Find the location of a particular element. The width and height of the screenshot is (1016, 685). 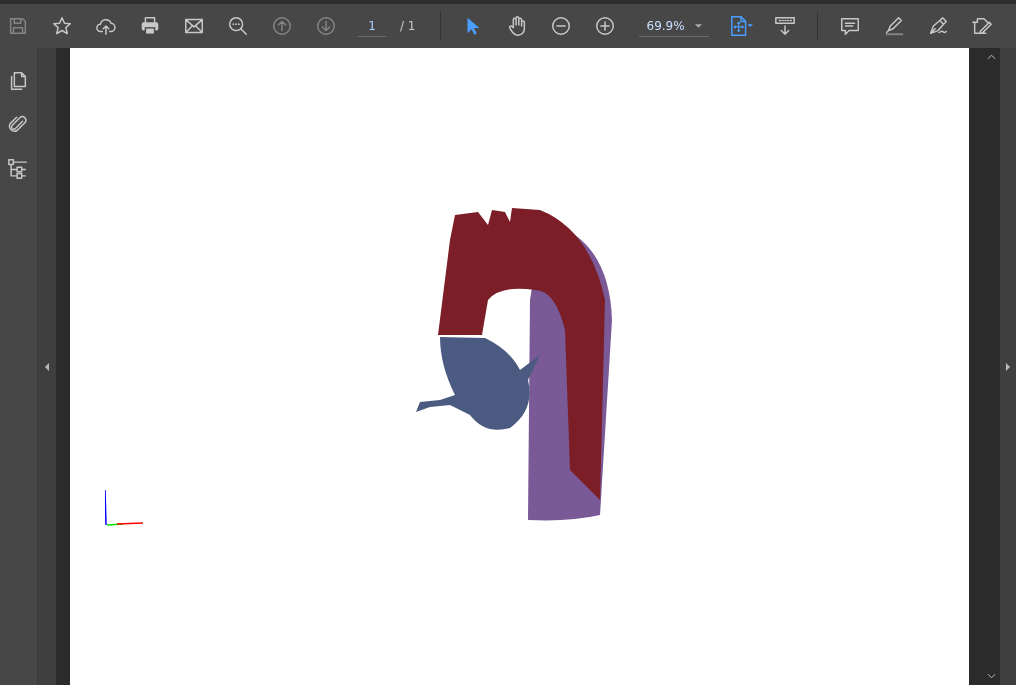

magnifier-icon is located at coordinates (238, 26).